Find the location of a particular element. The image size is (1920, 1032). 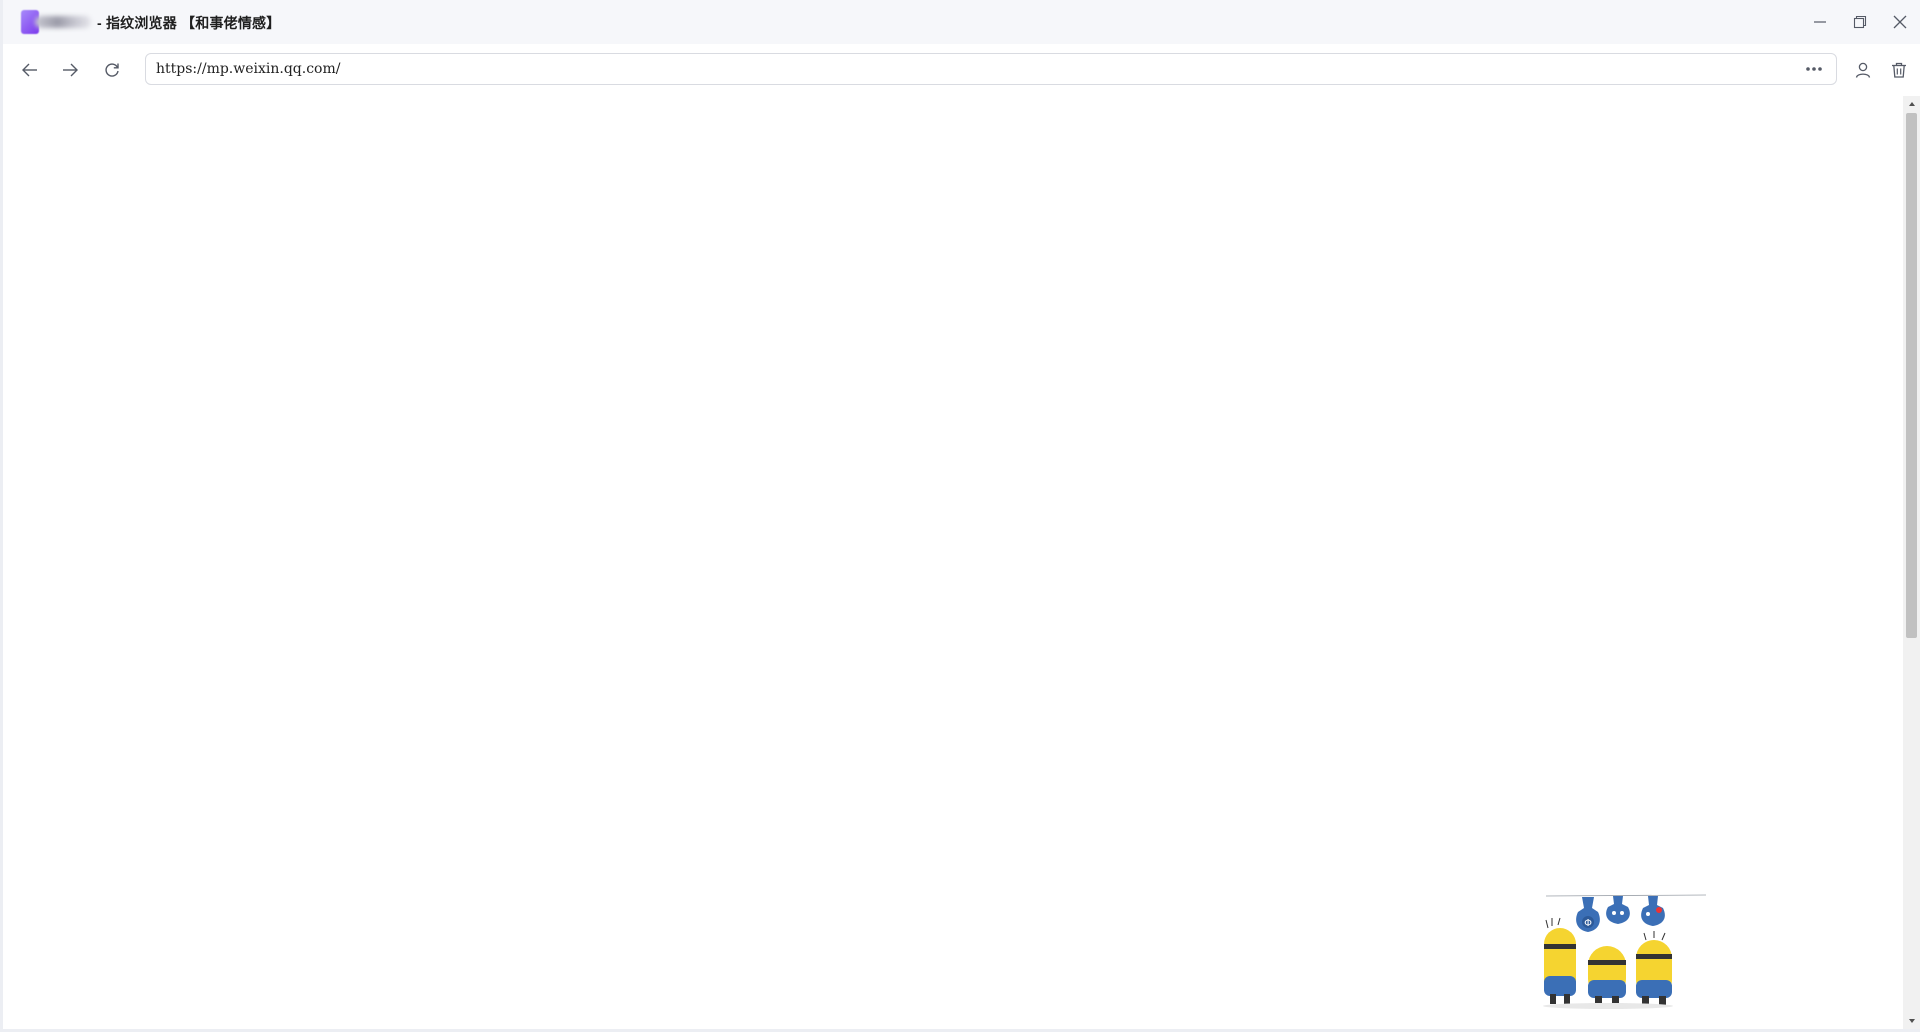

app-logo-blurred-name is located at coordinates (63, 22).